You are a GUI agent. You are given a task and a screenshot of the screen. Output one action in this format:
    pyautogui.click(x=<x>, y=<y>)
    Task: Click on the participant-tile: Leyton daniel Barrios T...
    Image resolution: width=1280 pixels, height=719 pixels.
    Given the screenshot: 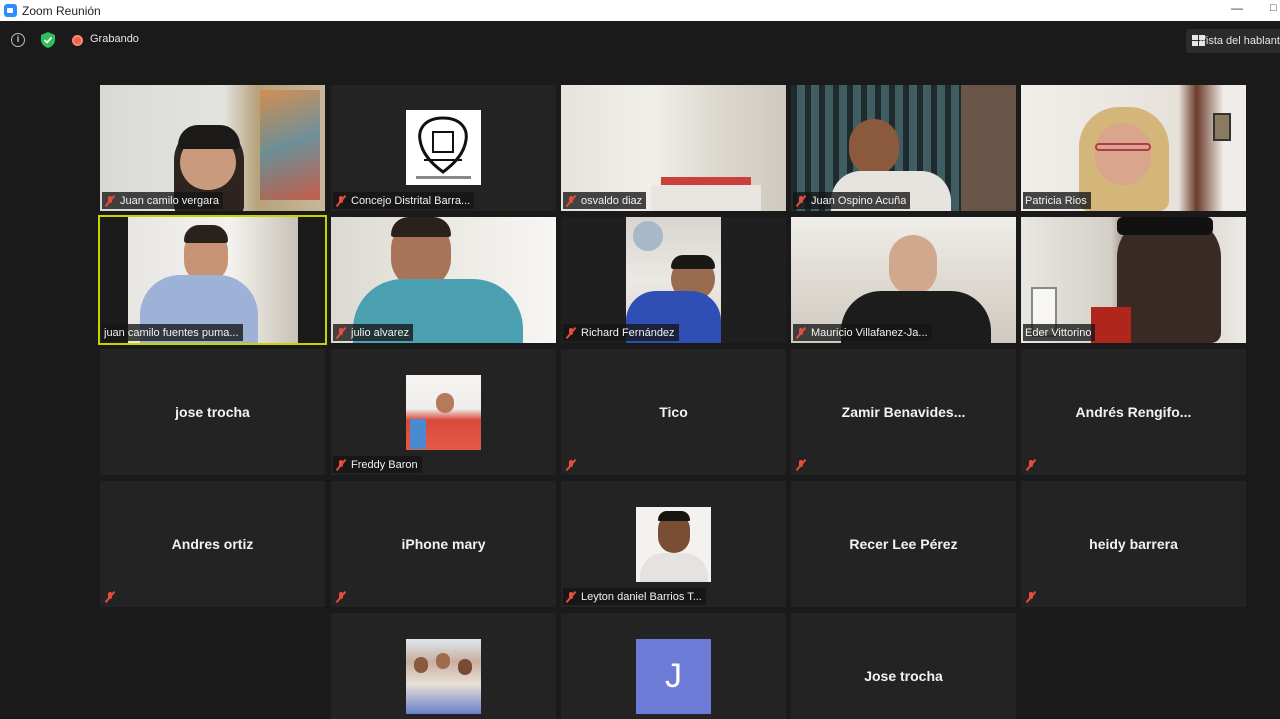 What is the action you would take?
    pyautogui.click(x=673, y=544)
    